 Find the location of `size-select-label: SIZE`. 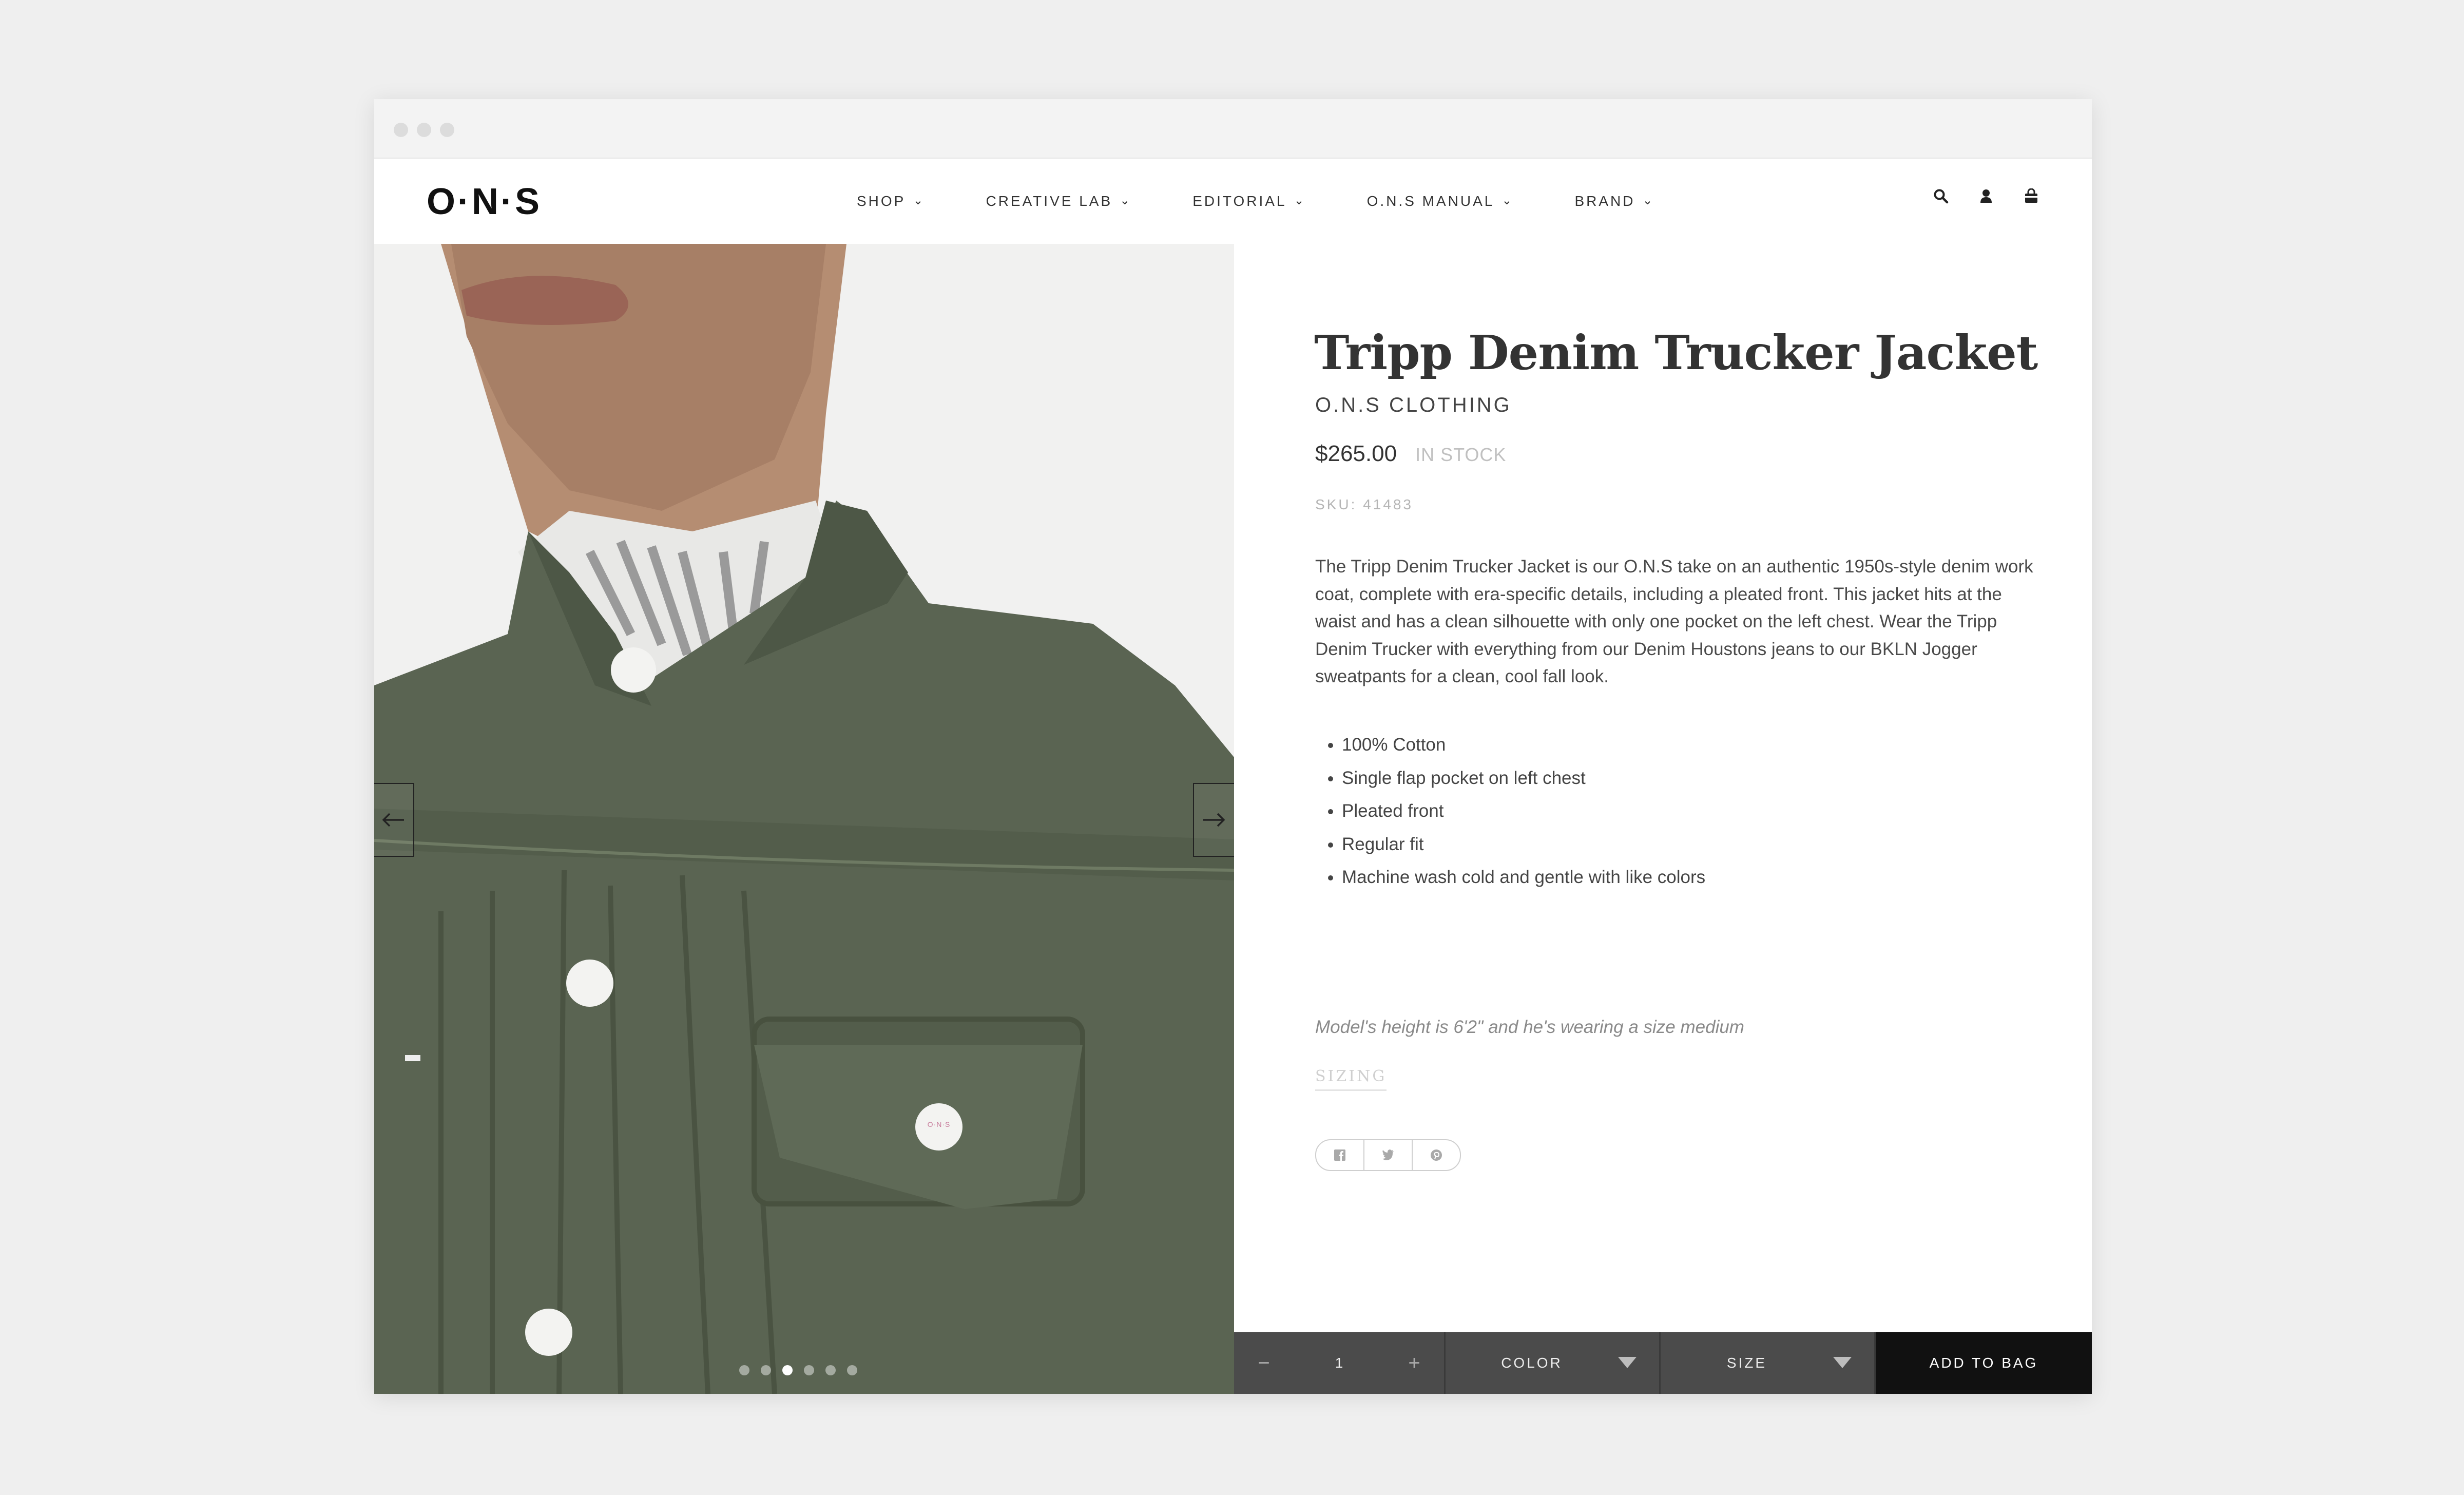

size-select-label: SIZE is located at coordinates (1746, 1363).